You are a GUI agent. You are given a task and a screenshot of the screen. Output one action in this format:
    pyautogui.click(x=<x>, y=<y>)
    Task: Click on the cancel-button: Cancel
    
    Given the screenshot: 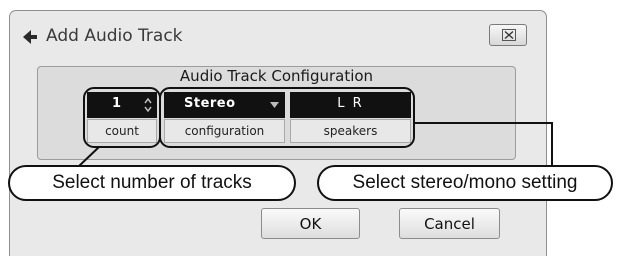 What is the action you would take?
    pyautogui.click(x=449, y=223)
    